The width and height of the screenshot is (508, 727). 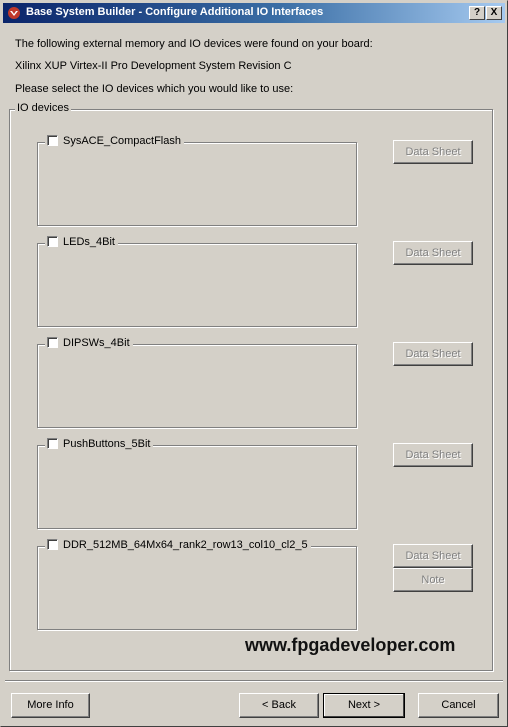 I want to click on device-panel-leds, so click(x=197, y=285).